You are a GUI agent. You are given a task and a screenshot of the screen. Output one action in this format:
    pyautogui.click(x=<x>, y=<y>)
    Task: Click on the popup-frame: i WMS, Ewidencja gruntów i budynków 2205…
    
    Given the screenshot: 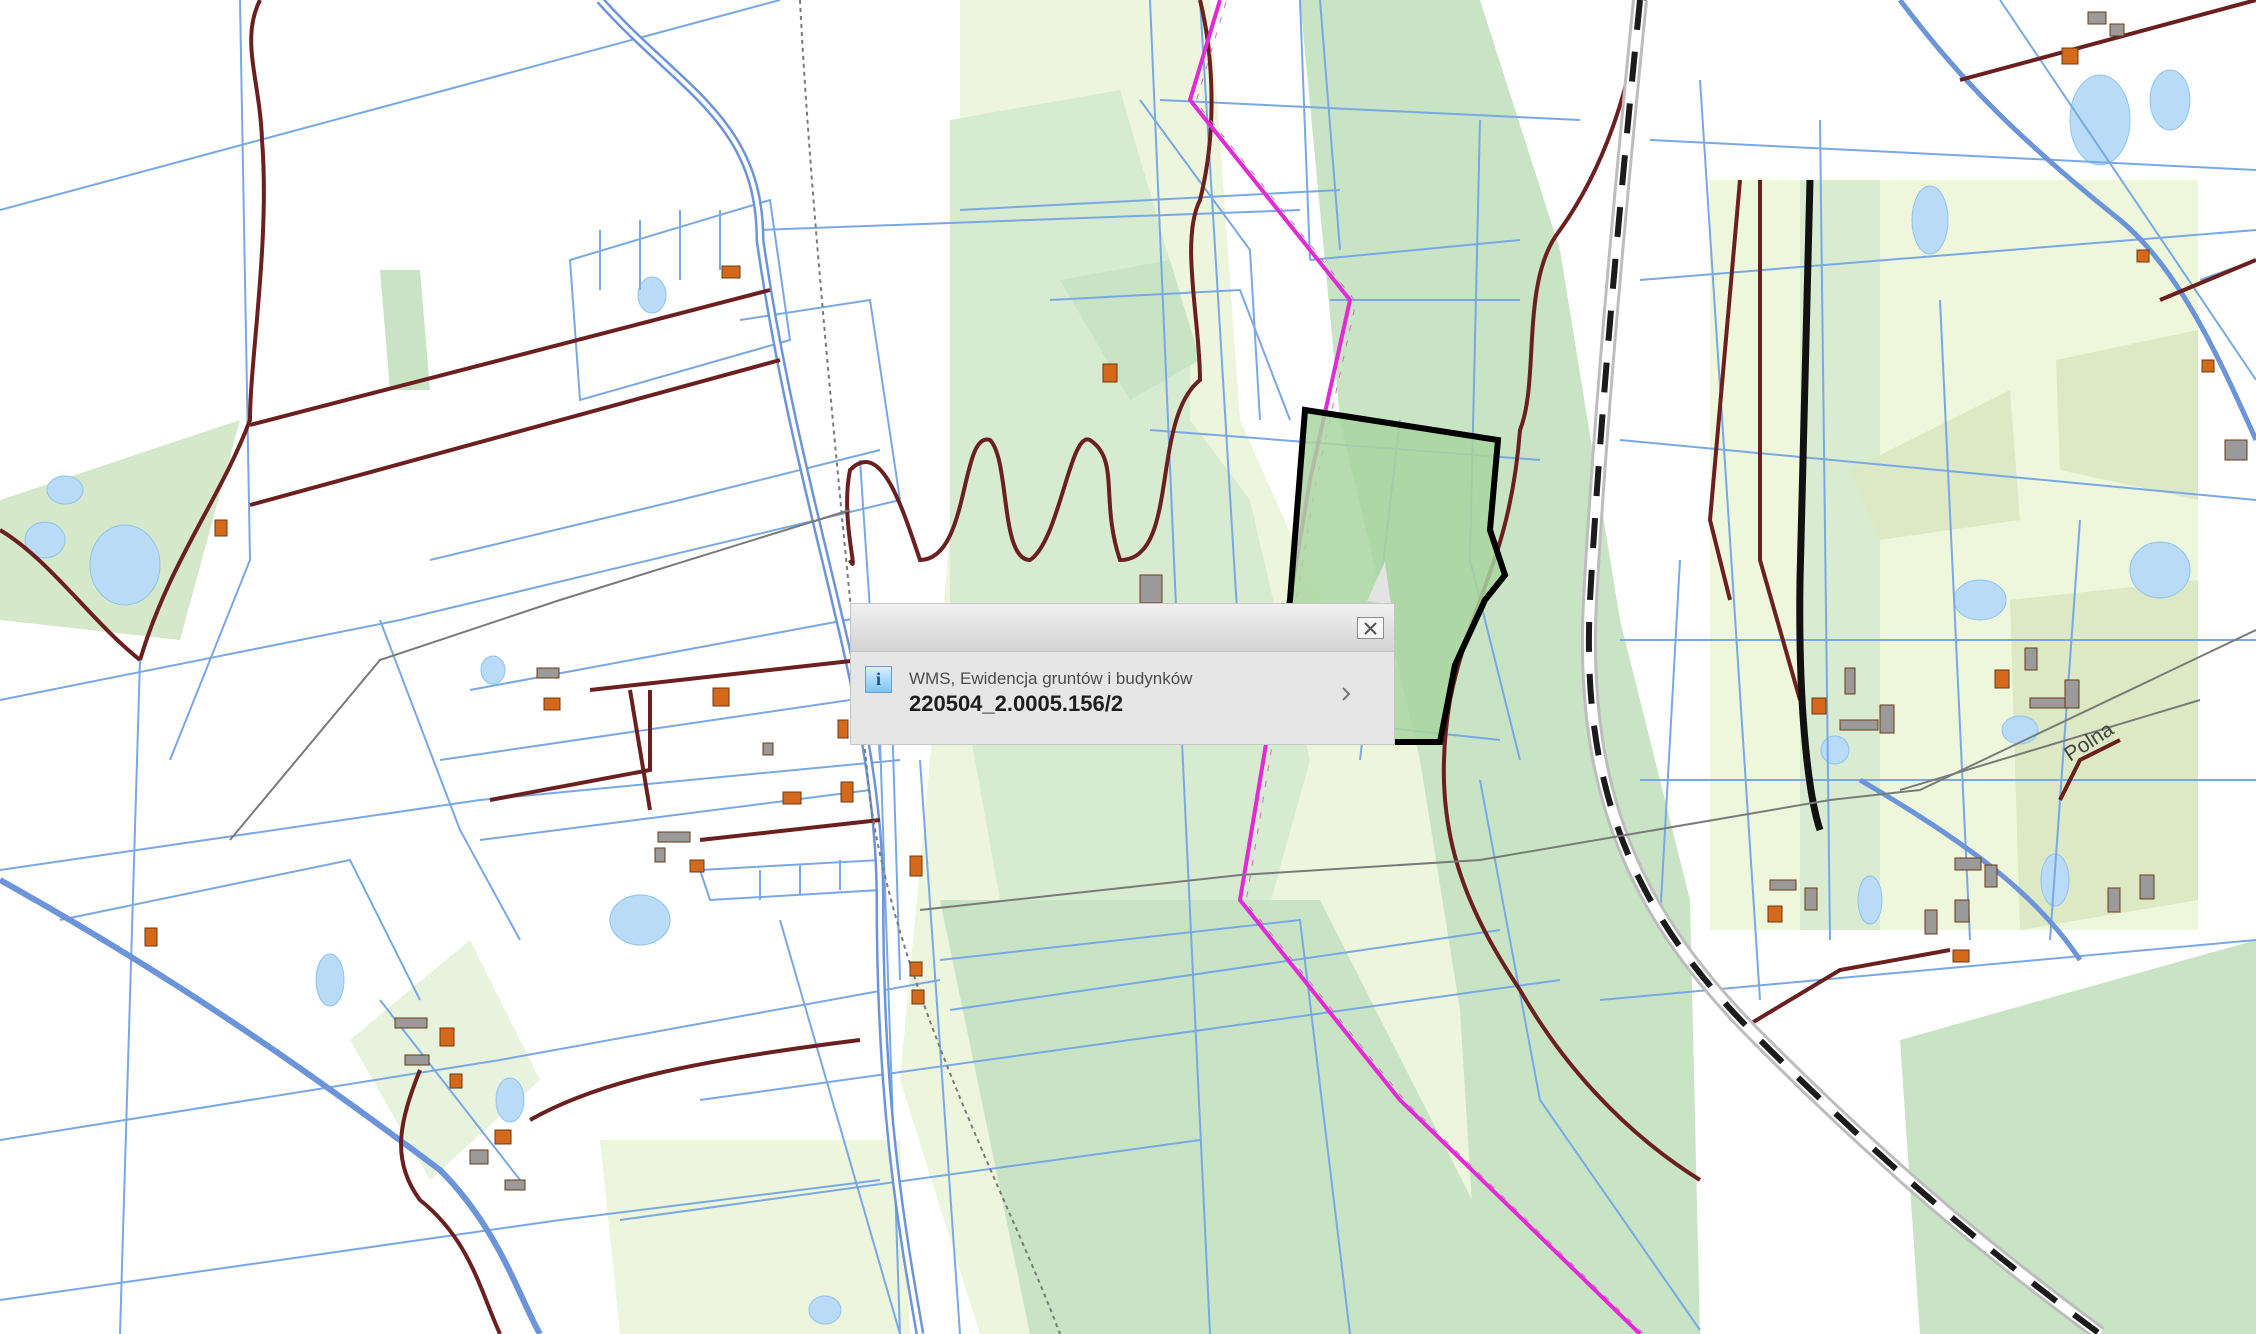 What is the action you would take?
    pyautogui.click(x=1122, y=674)
    